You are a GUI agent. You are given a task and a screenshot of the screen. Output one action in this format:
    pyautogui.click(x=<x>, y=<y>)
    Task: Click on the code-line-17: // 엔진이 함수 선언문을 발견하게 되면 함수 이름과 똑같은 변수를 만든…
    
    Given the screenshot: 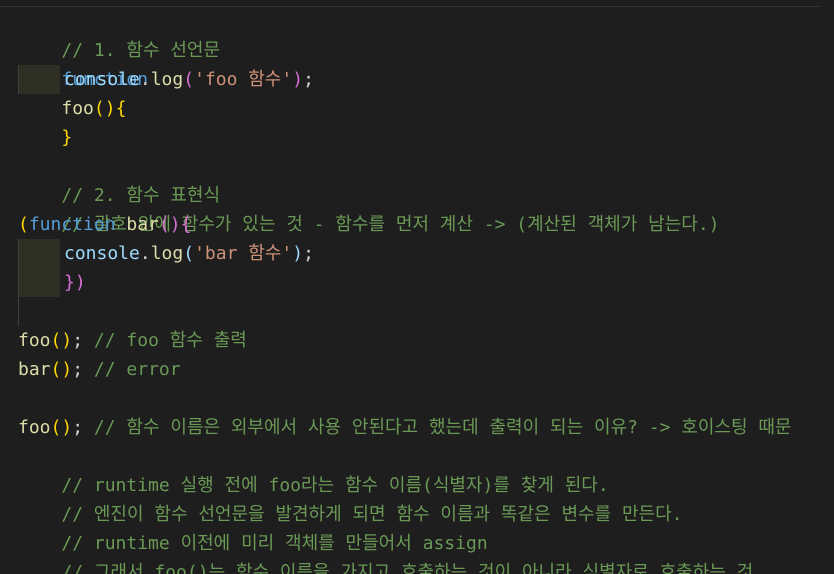 What is the action you would take?
    pyautogui.click(x=350, y=498)
    